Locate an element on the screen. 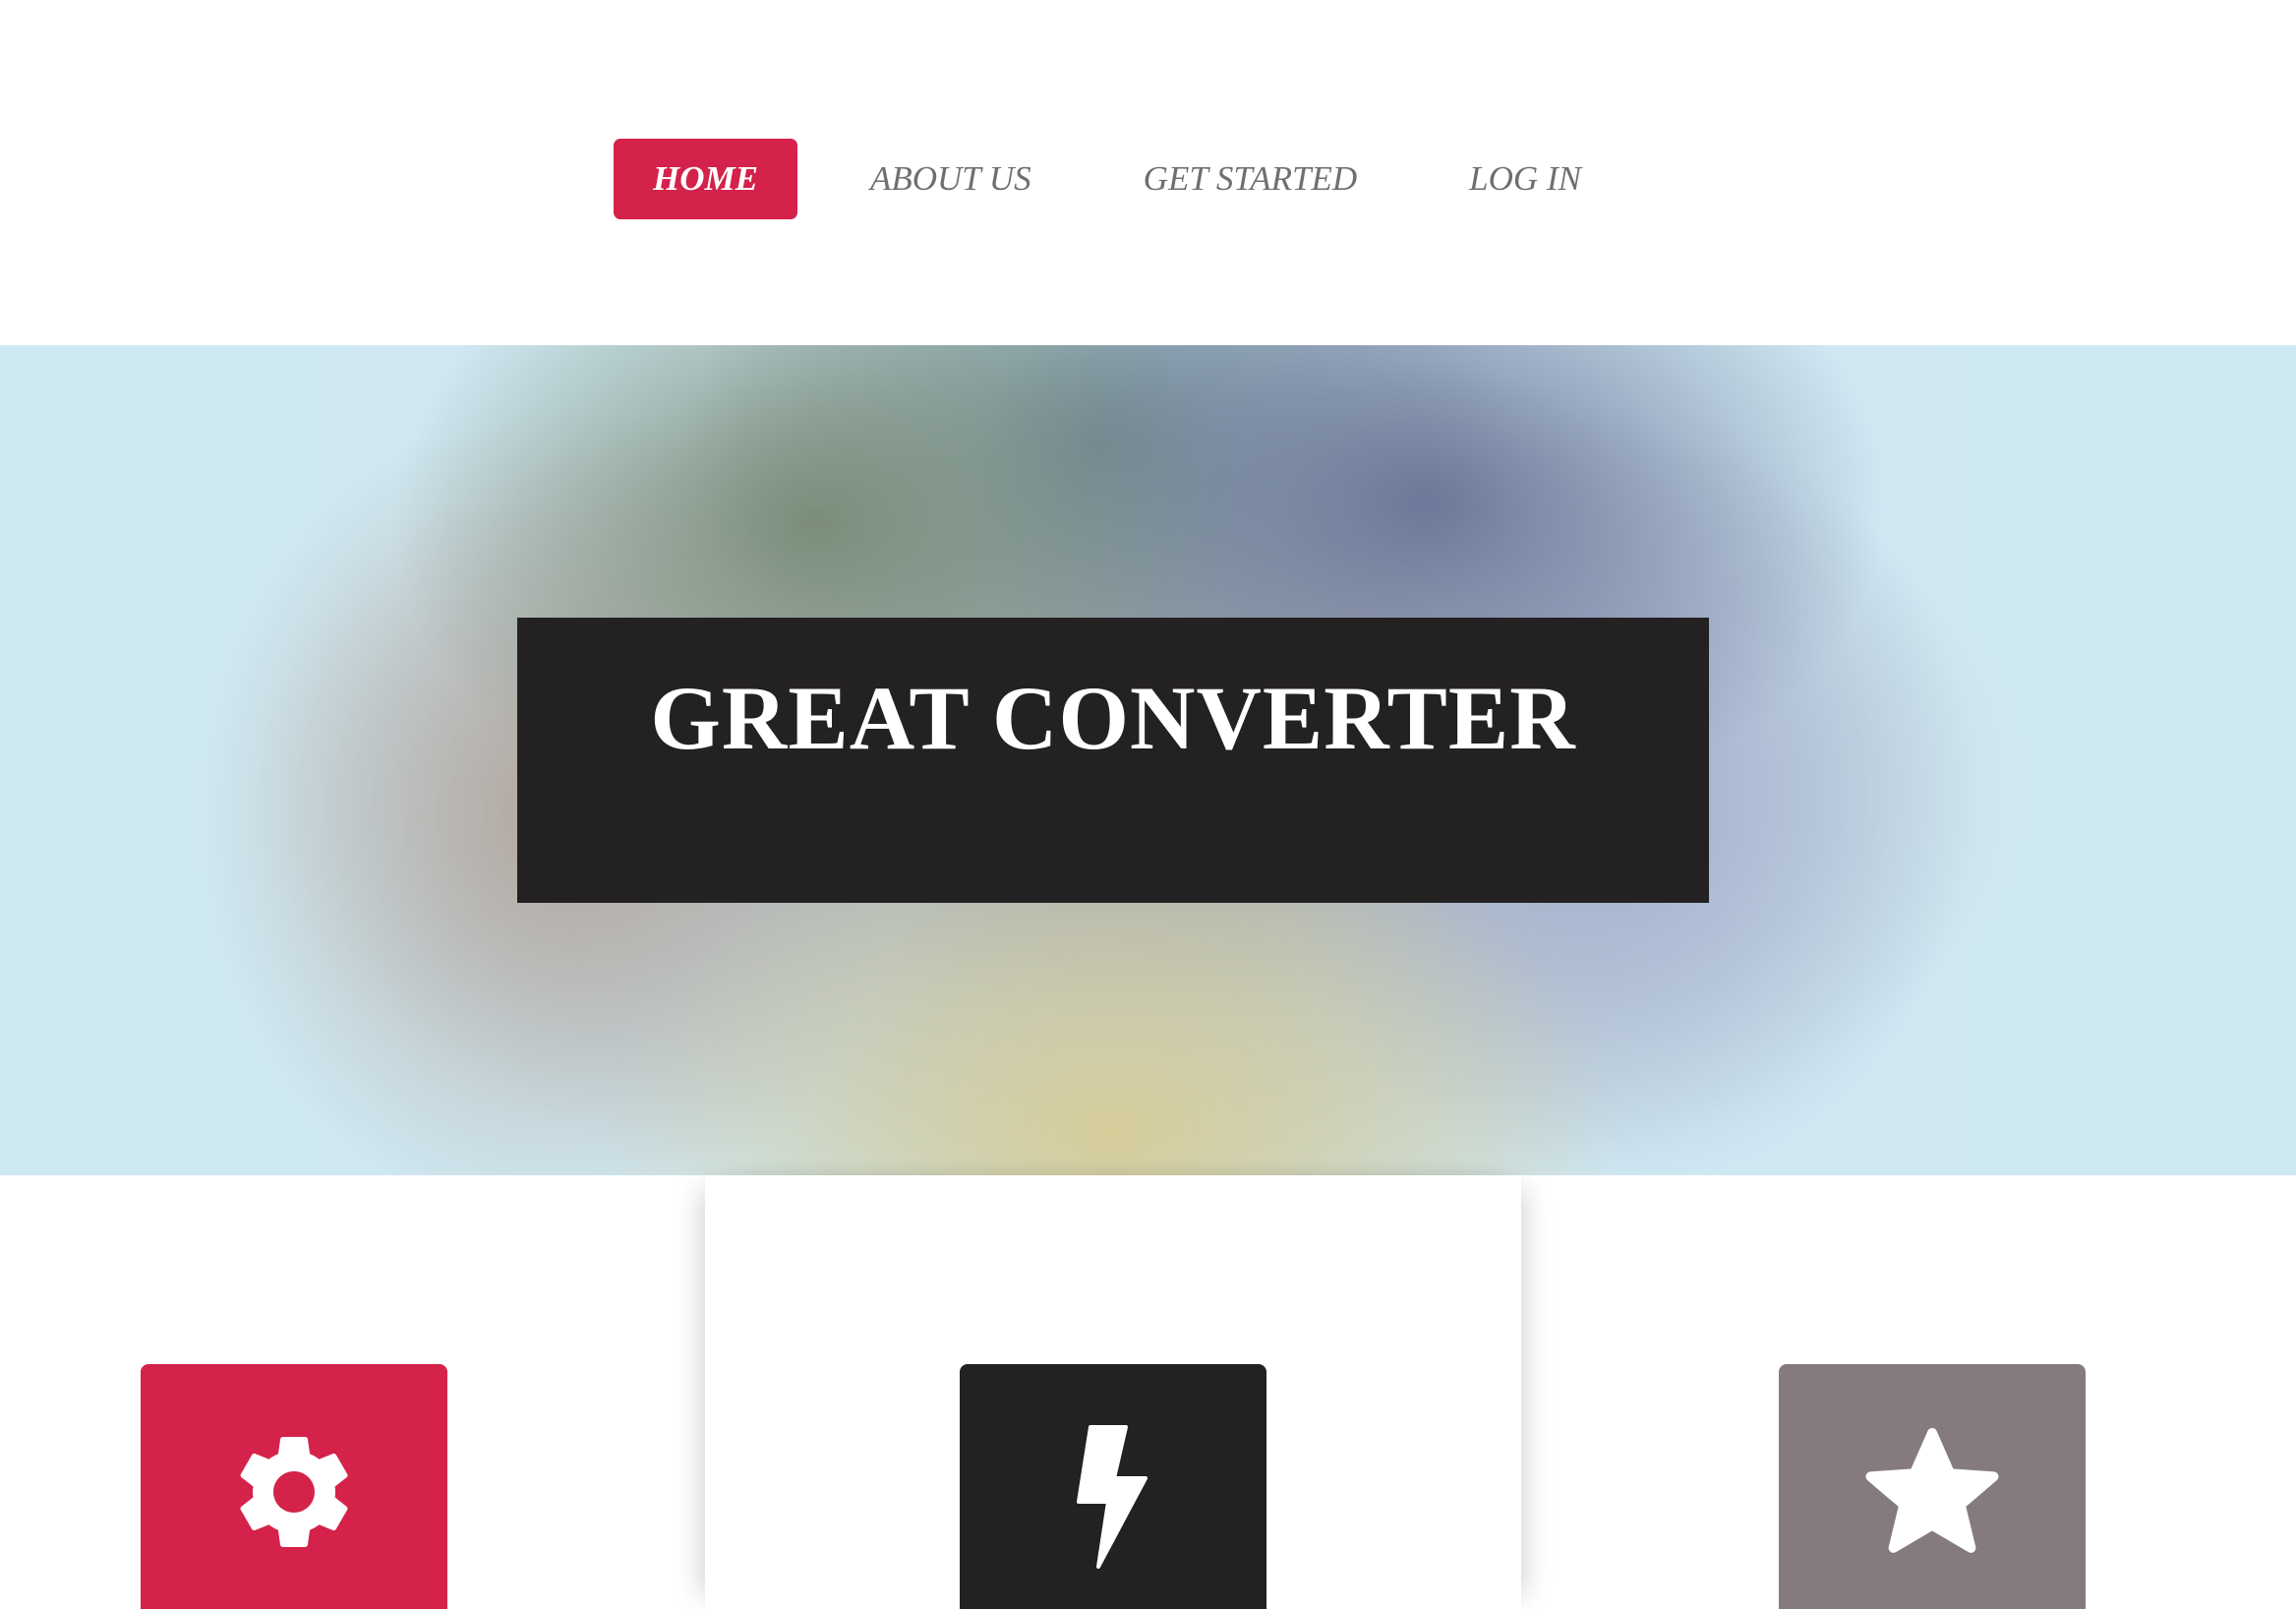  feature-badge-gear is located at coordinates (294, 1487).